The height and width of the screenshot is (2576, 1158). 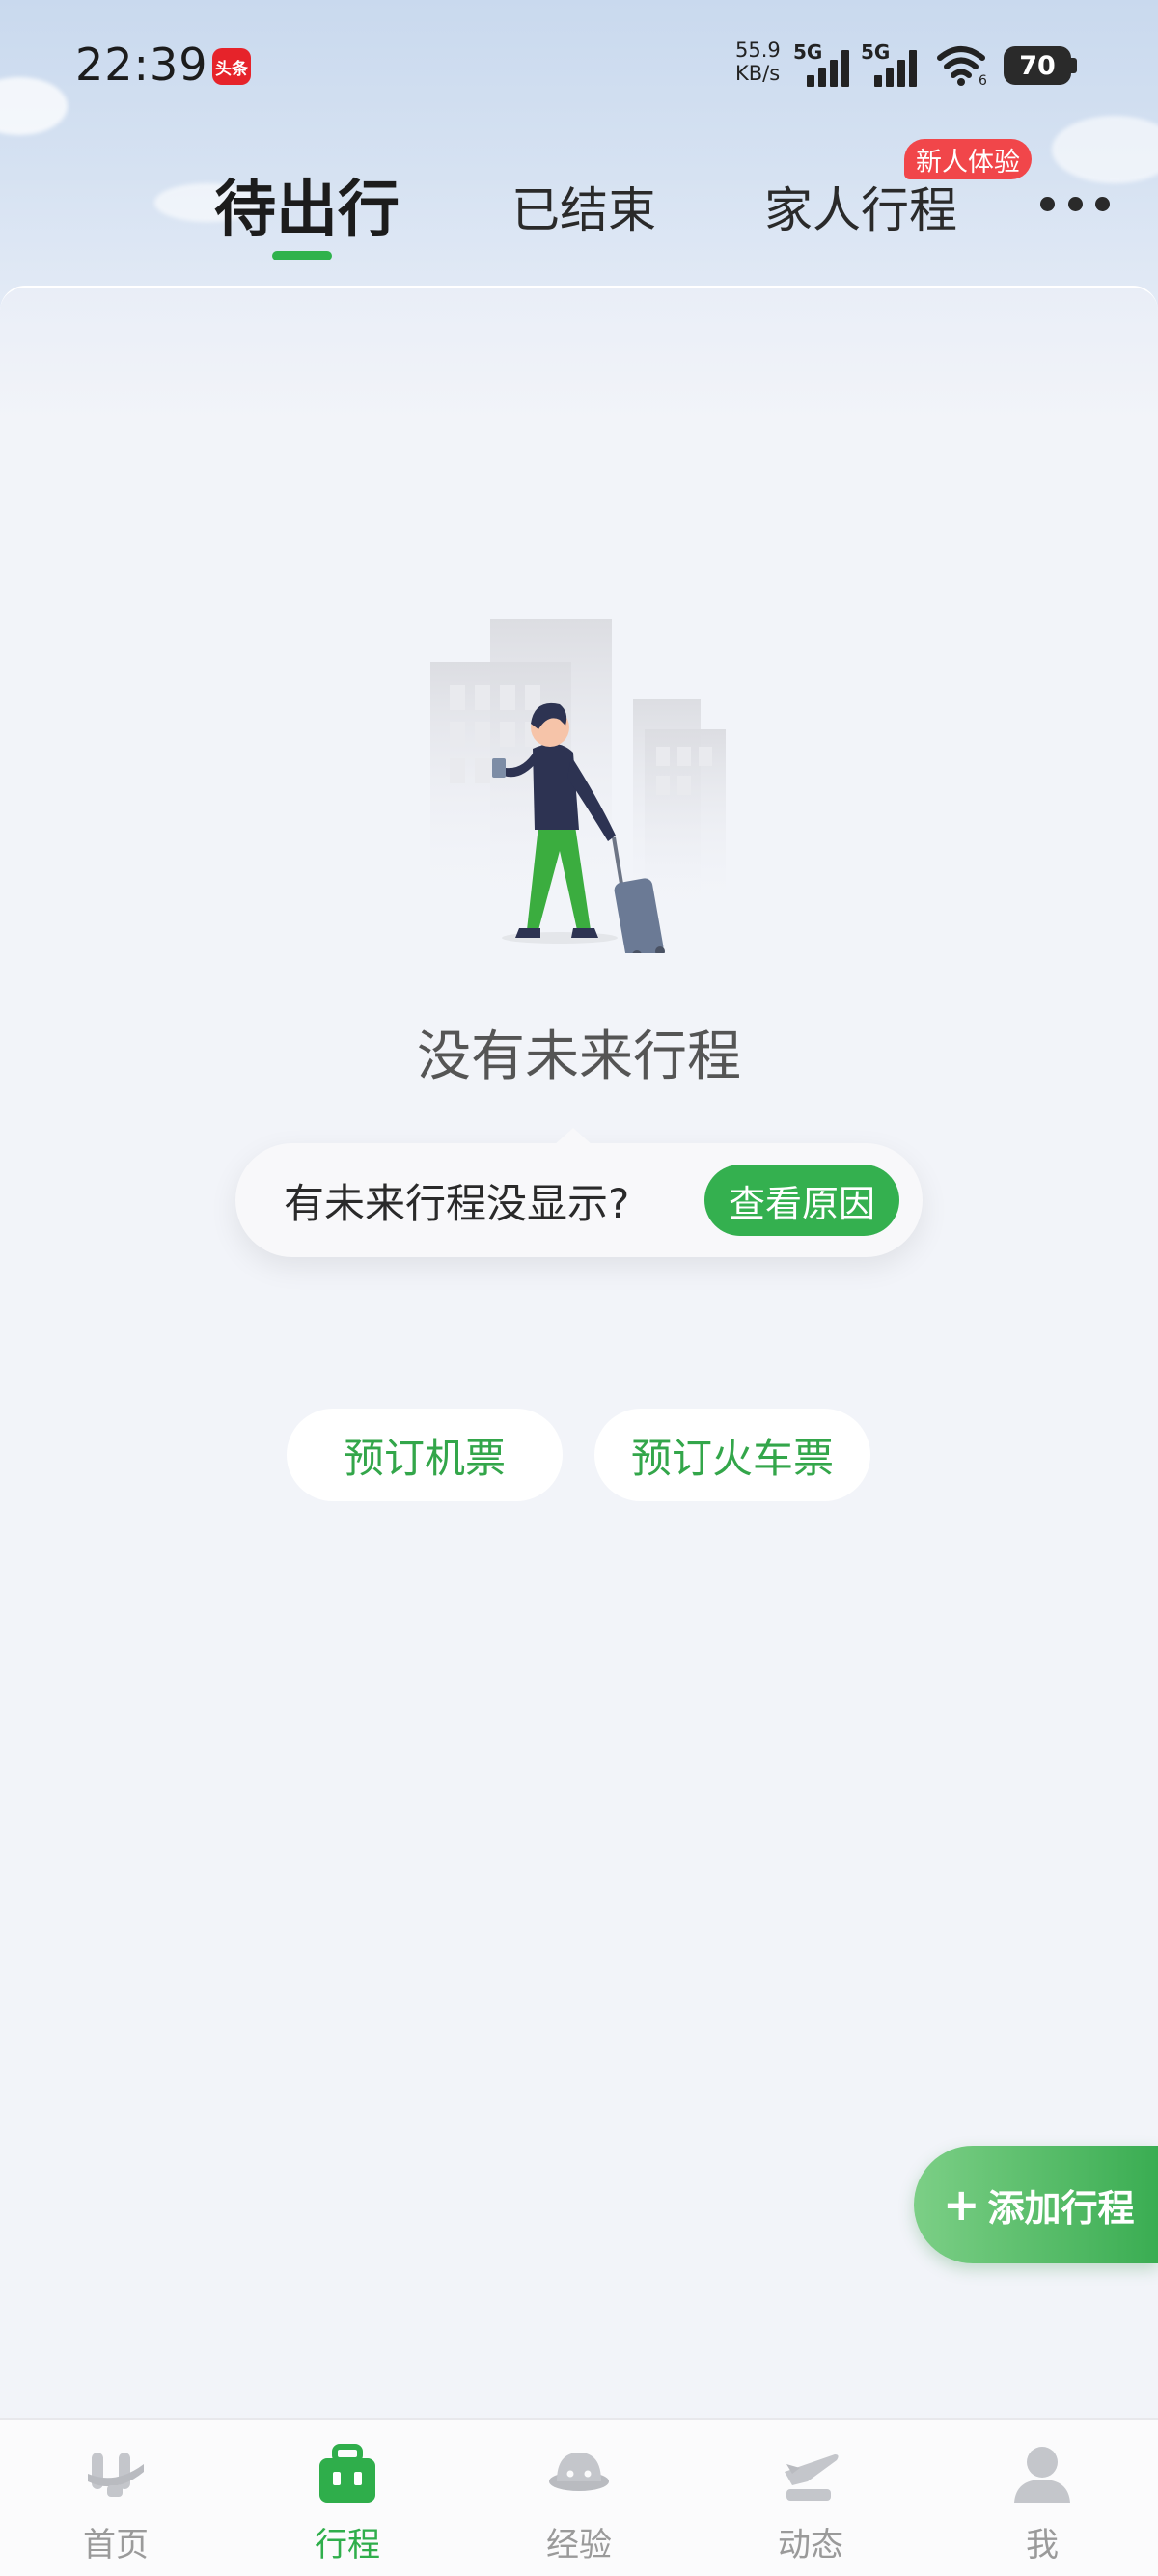 I want to click on nav-flight-status: 动态, so click(x=810, y=2498).